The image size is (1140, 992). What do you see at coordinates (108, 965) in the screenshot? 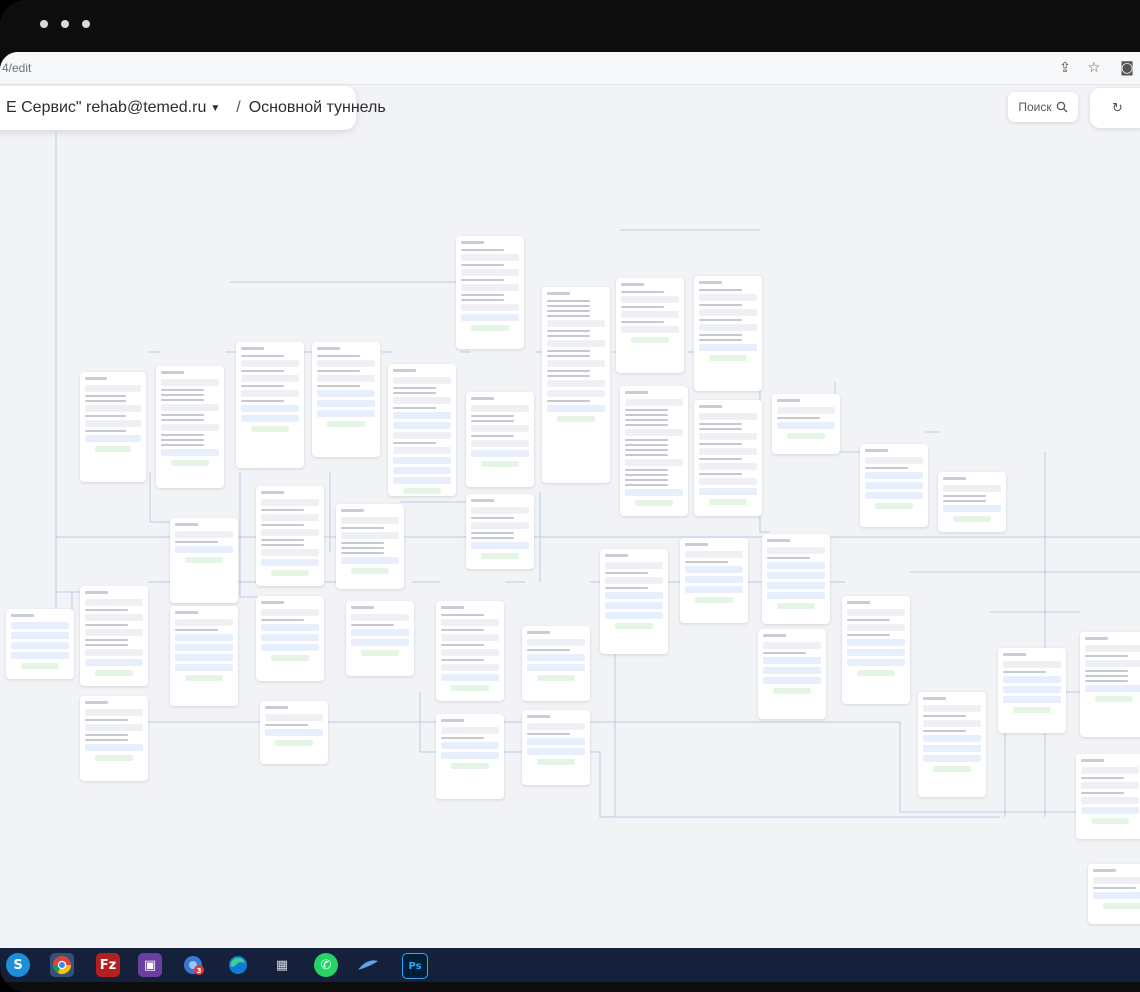
I see `filezilla-icon: Fz` at bounding box center [108, 965].